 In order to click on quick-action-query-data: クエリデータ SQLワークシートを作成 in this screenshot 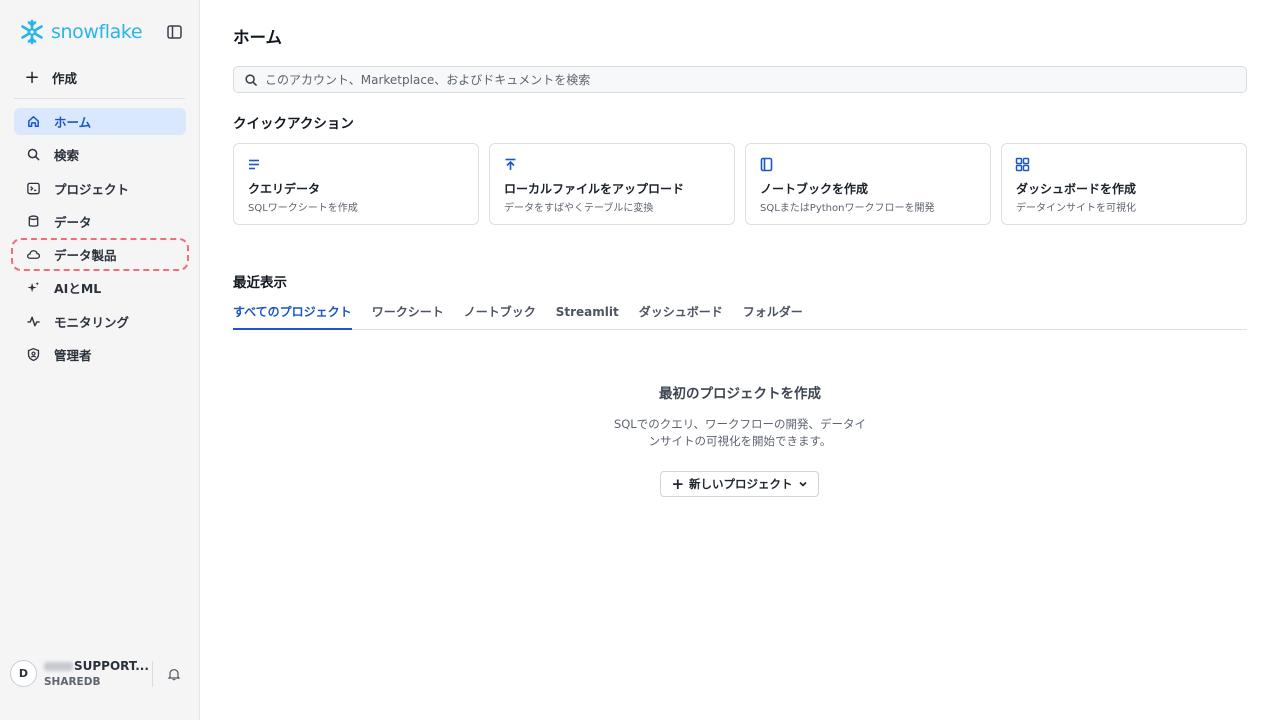, I will do `click(356, 184)`.